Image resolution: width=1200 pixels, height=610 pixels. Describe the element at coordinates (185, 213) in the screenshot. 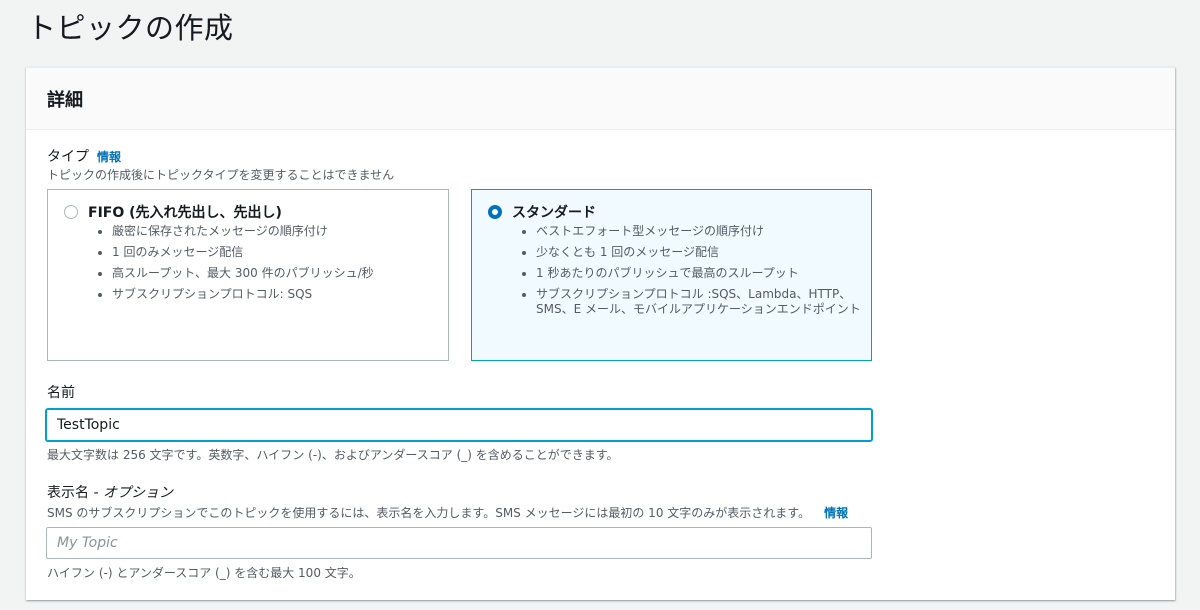

I see `fifo-title: FIFO (先入れ先出し、先出し)` at that location.